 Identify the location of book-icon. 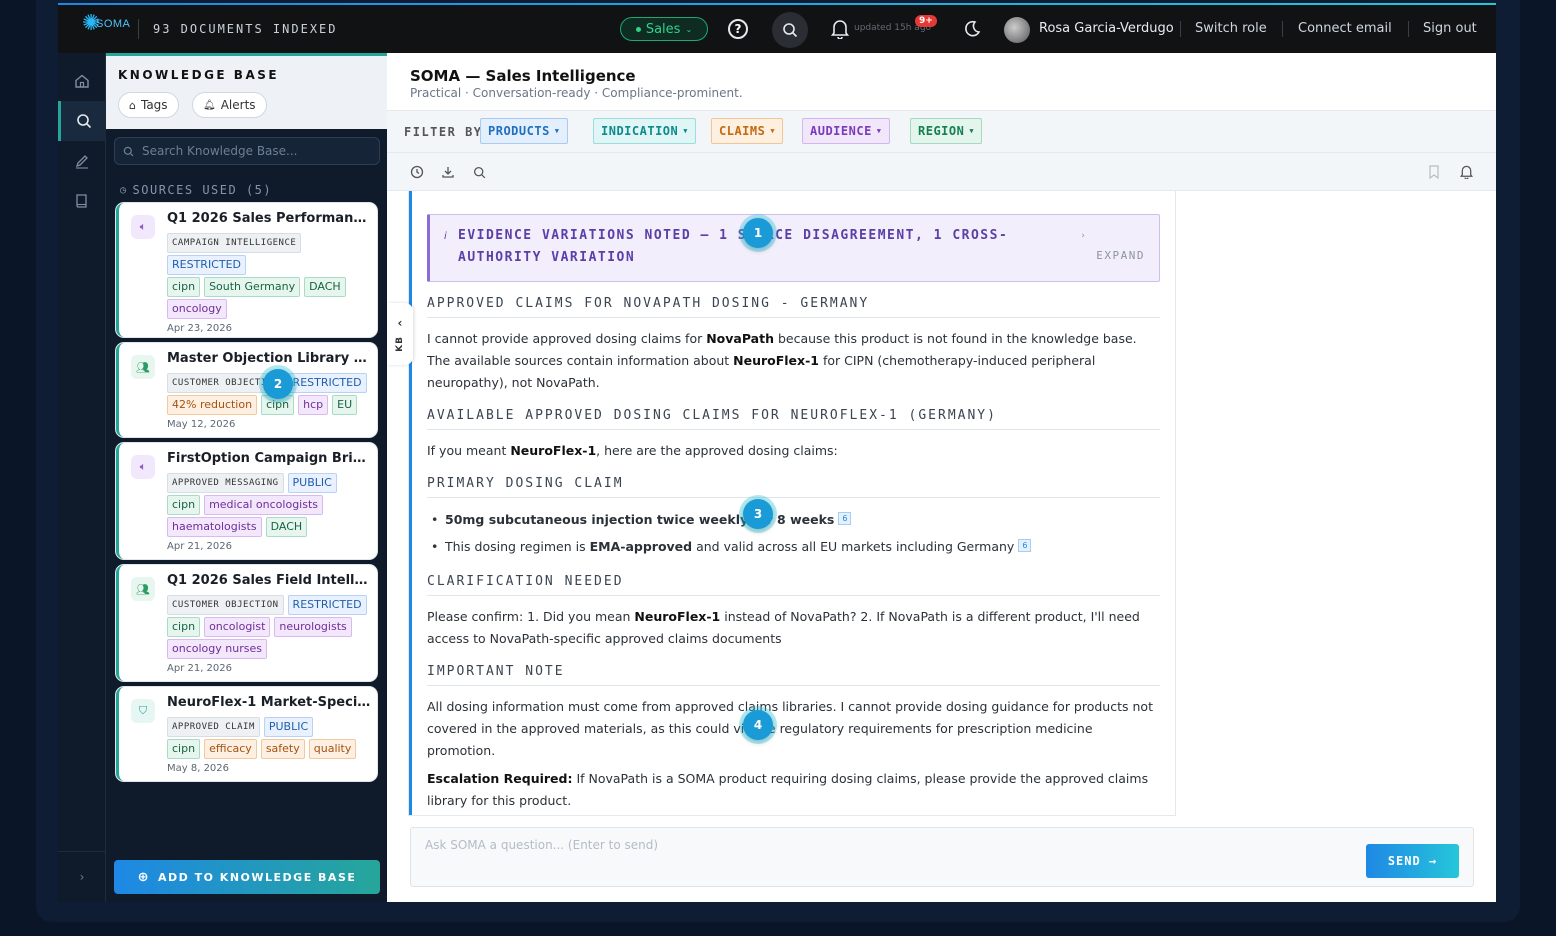
(82, 201).